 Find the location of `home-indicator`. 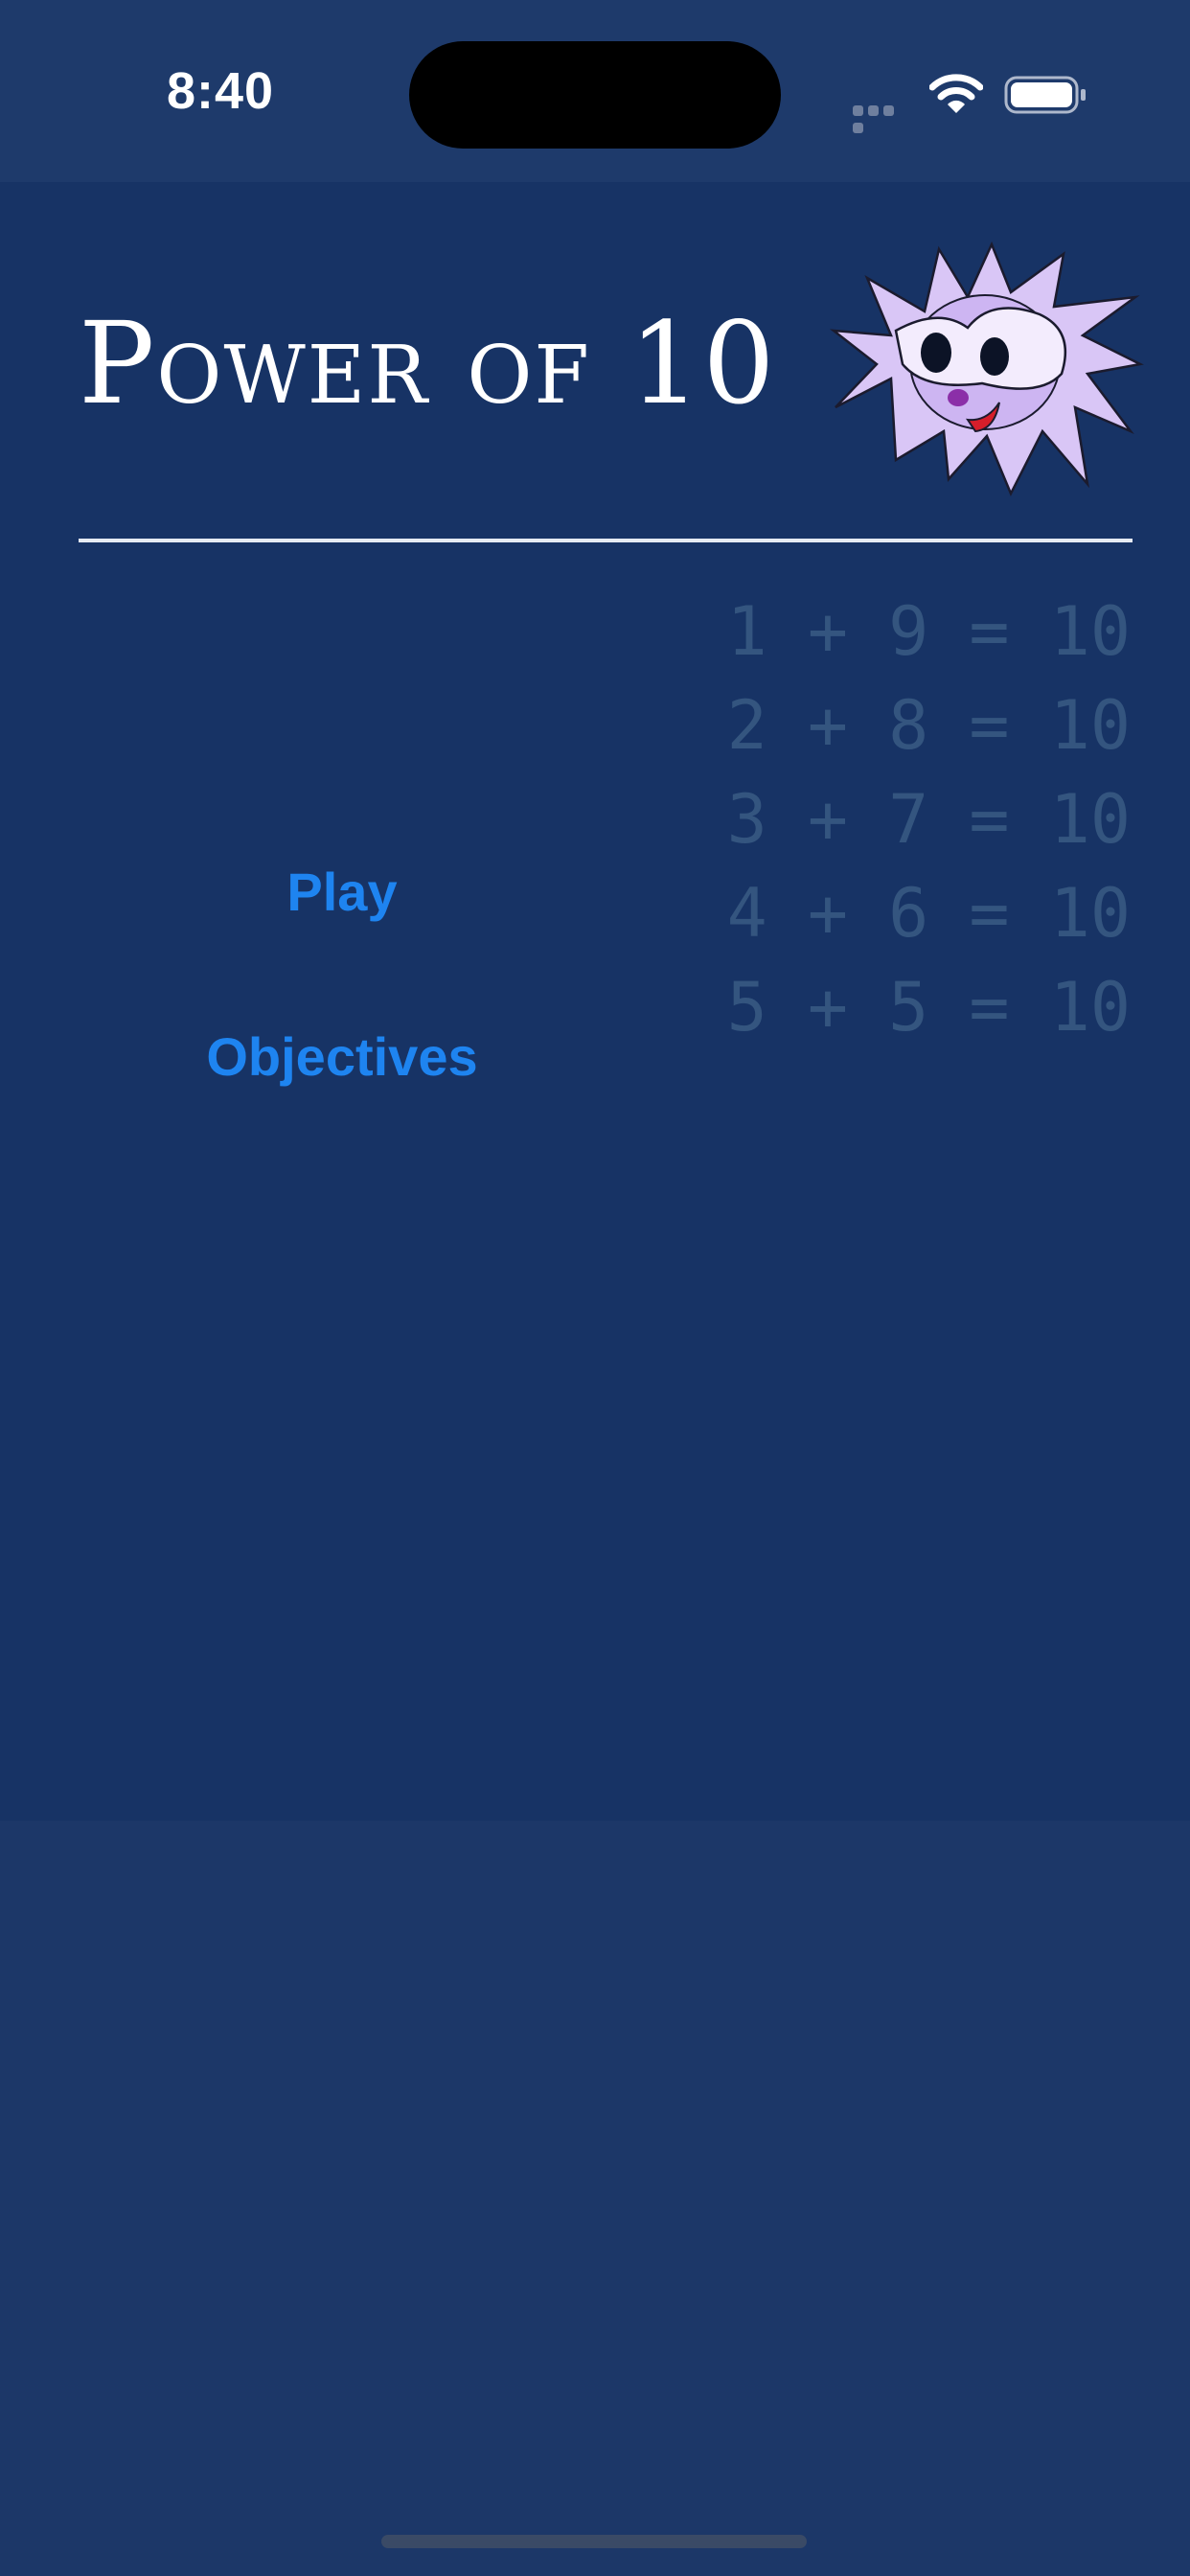

home-indicator is located at coordinates (594, 2541).